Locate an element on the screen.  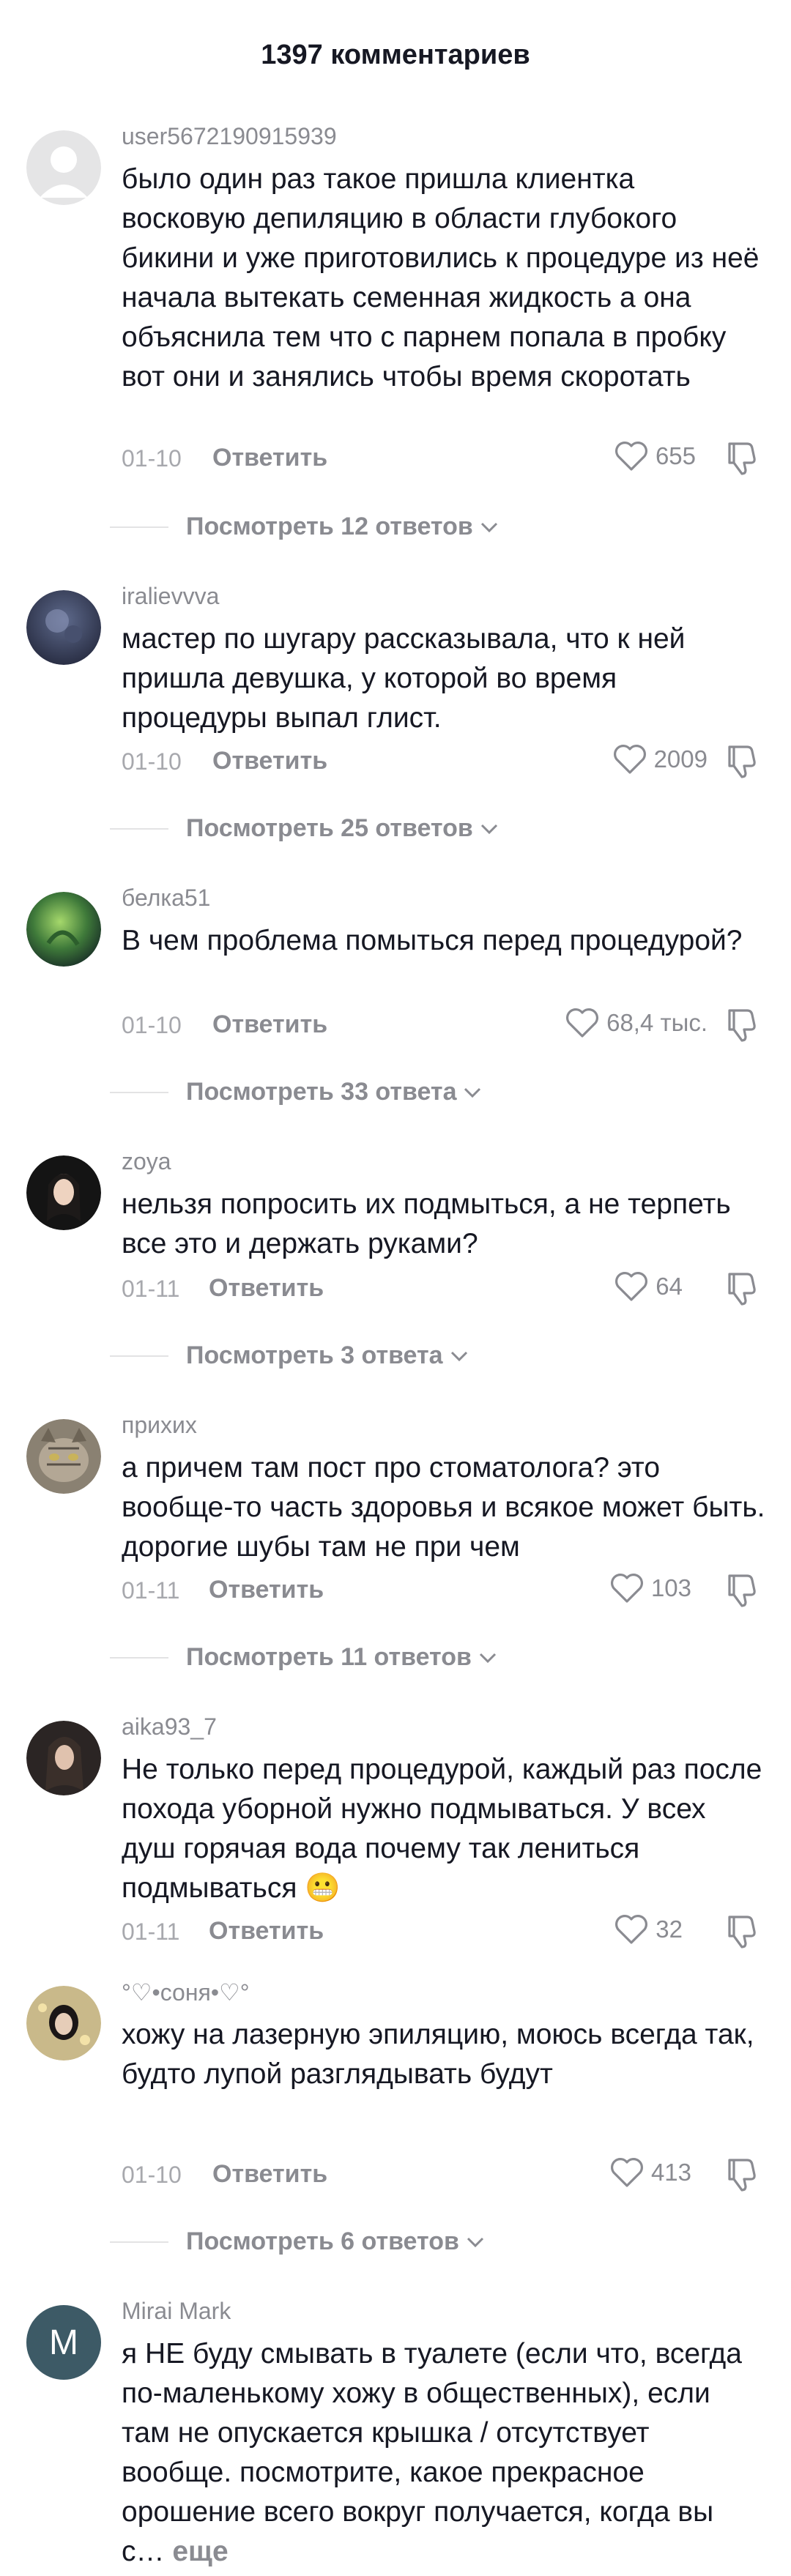
view-replies-label: Посмотреть 12 ответов is located at coordinates (329, 526).